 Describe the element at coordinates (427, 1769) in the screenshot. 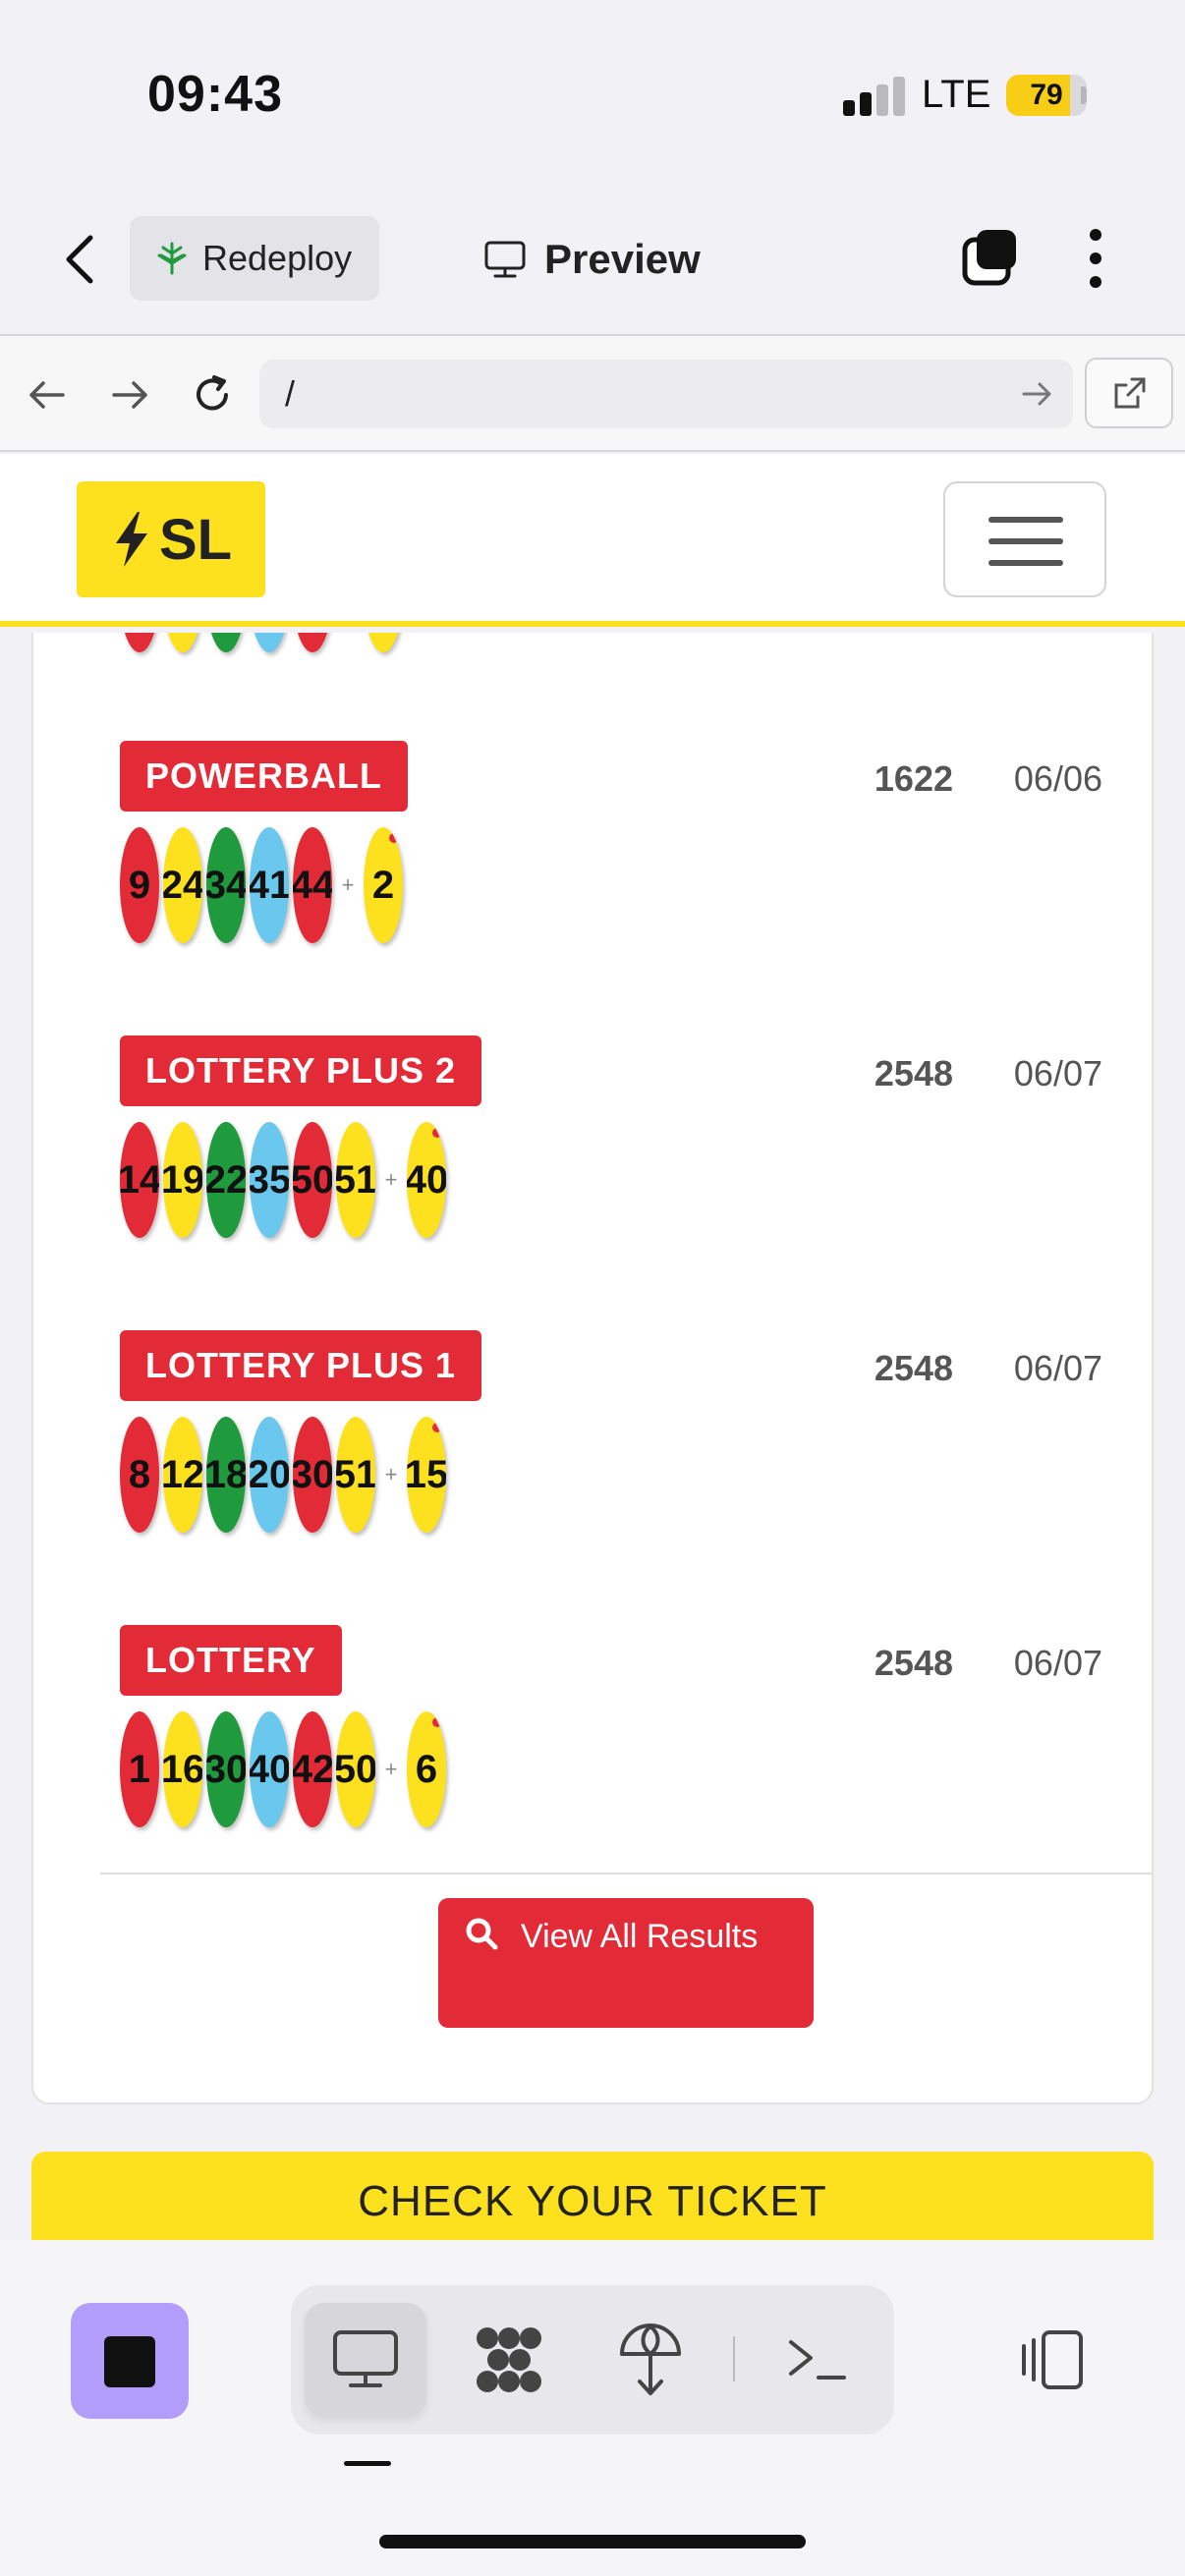

I see `bonus-ball: 6` at that location.